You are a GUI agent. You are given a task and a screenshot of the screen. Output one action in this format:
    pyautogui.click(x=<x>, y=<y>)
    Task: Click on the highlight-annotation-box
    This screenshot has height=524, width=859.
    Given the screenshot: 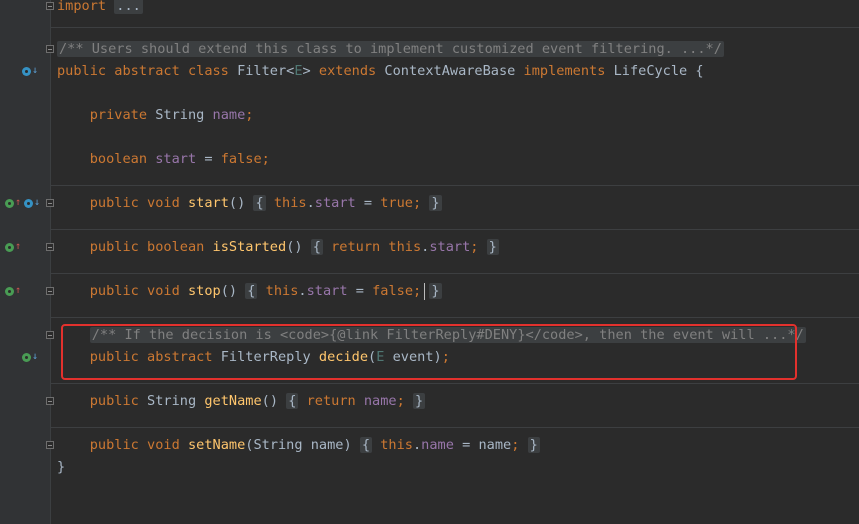 What is the action you would take?
    pyautogui.click(x=429, y=352)
    